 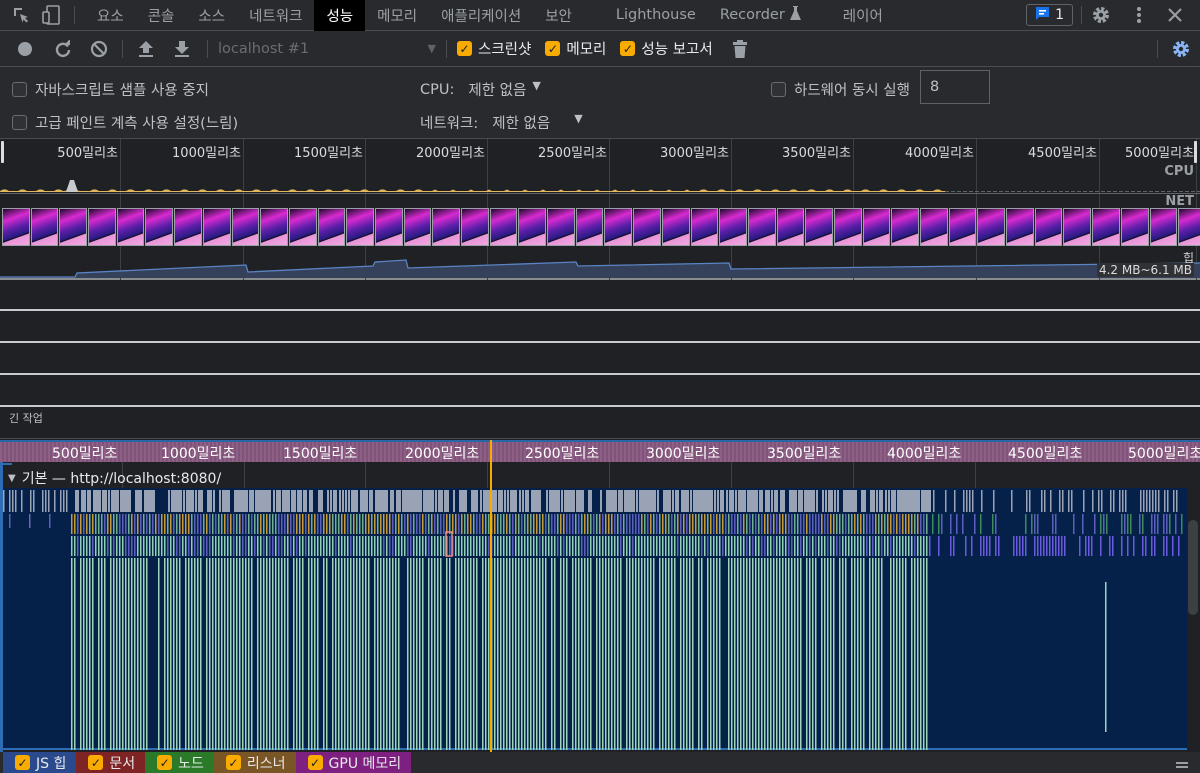 What do you see at coordinates (481, 15) in the screenshot?
I see `tab-6: 애플리케이션` at bounding box center [481, 15].